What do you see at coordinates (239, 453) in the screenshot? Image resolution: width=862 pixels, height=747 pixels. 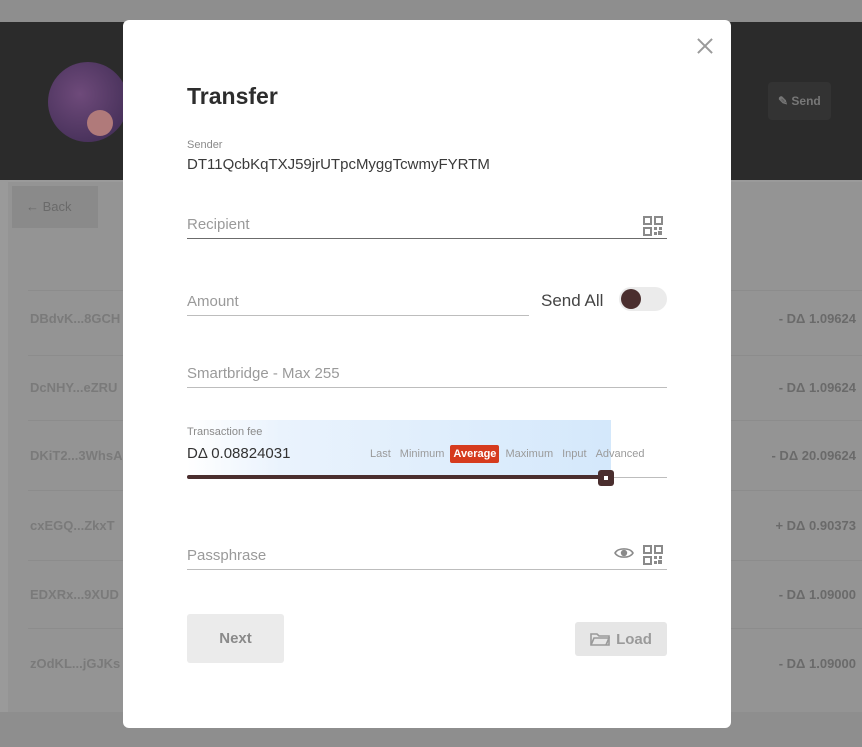 I see `fee-value: DΔ 0.08824031` at bounding box center [239, 453].